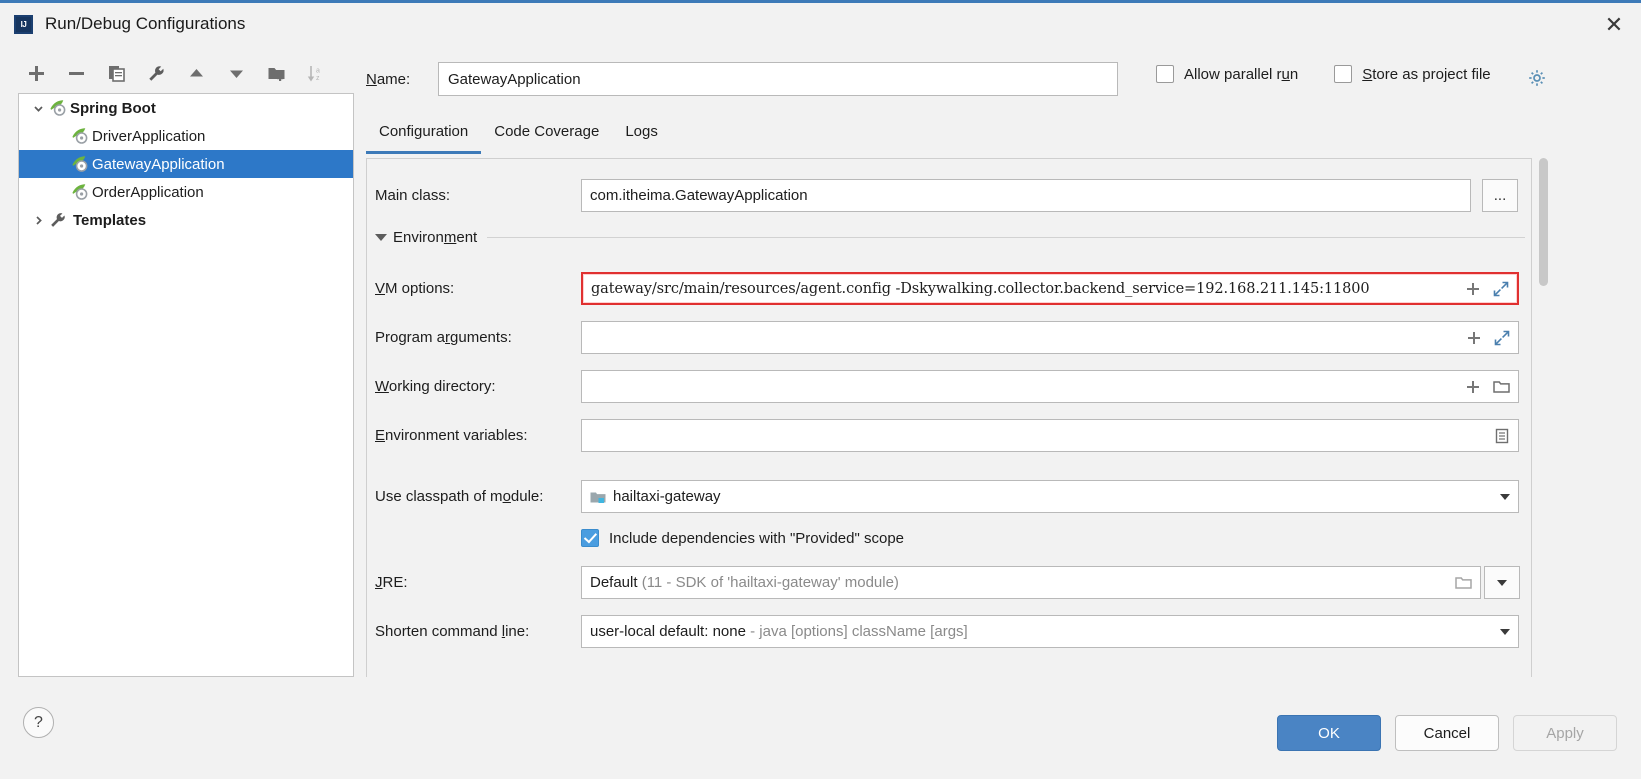  Describe the element at coordinates (116, 73) in the screenshot. I see `copy-configuration-button` at that location.